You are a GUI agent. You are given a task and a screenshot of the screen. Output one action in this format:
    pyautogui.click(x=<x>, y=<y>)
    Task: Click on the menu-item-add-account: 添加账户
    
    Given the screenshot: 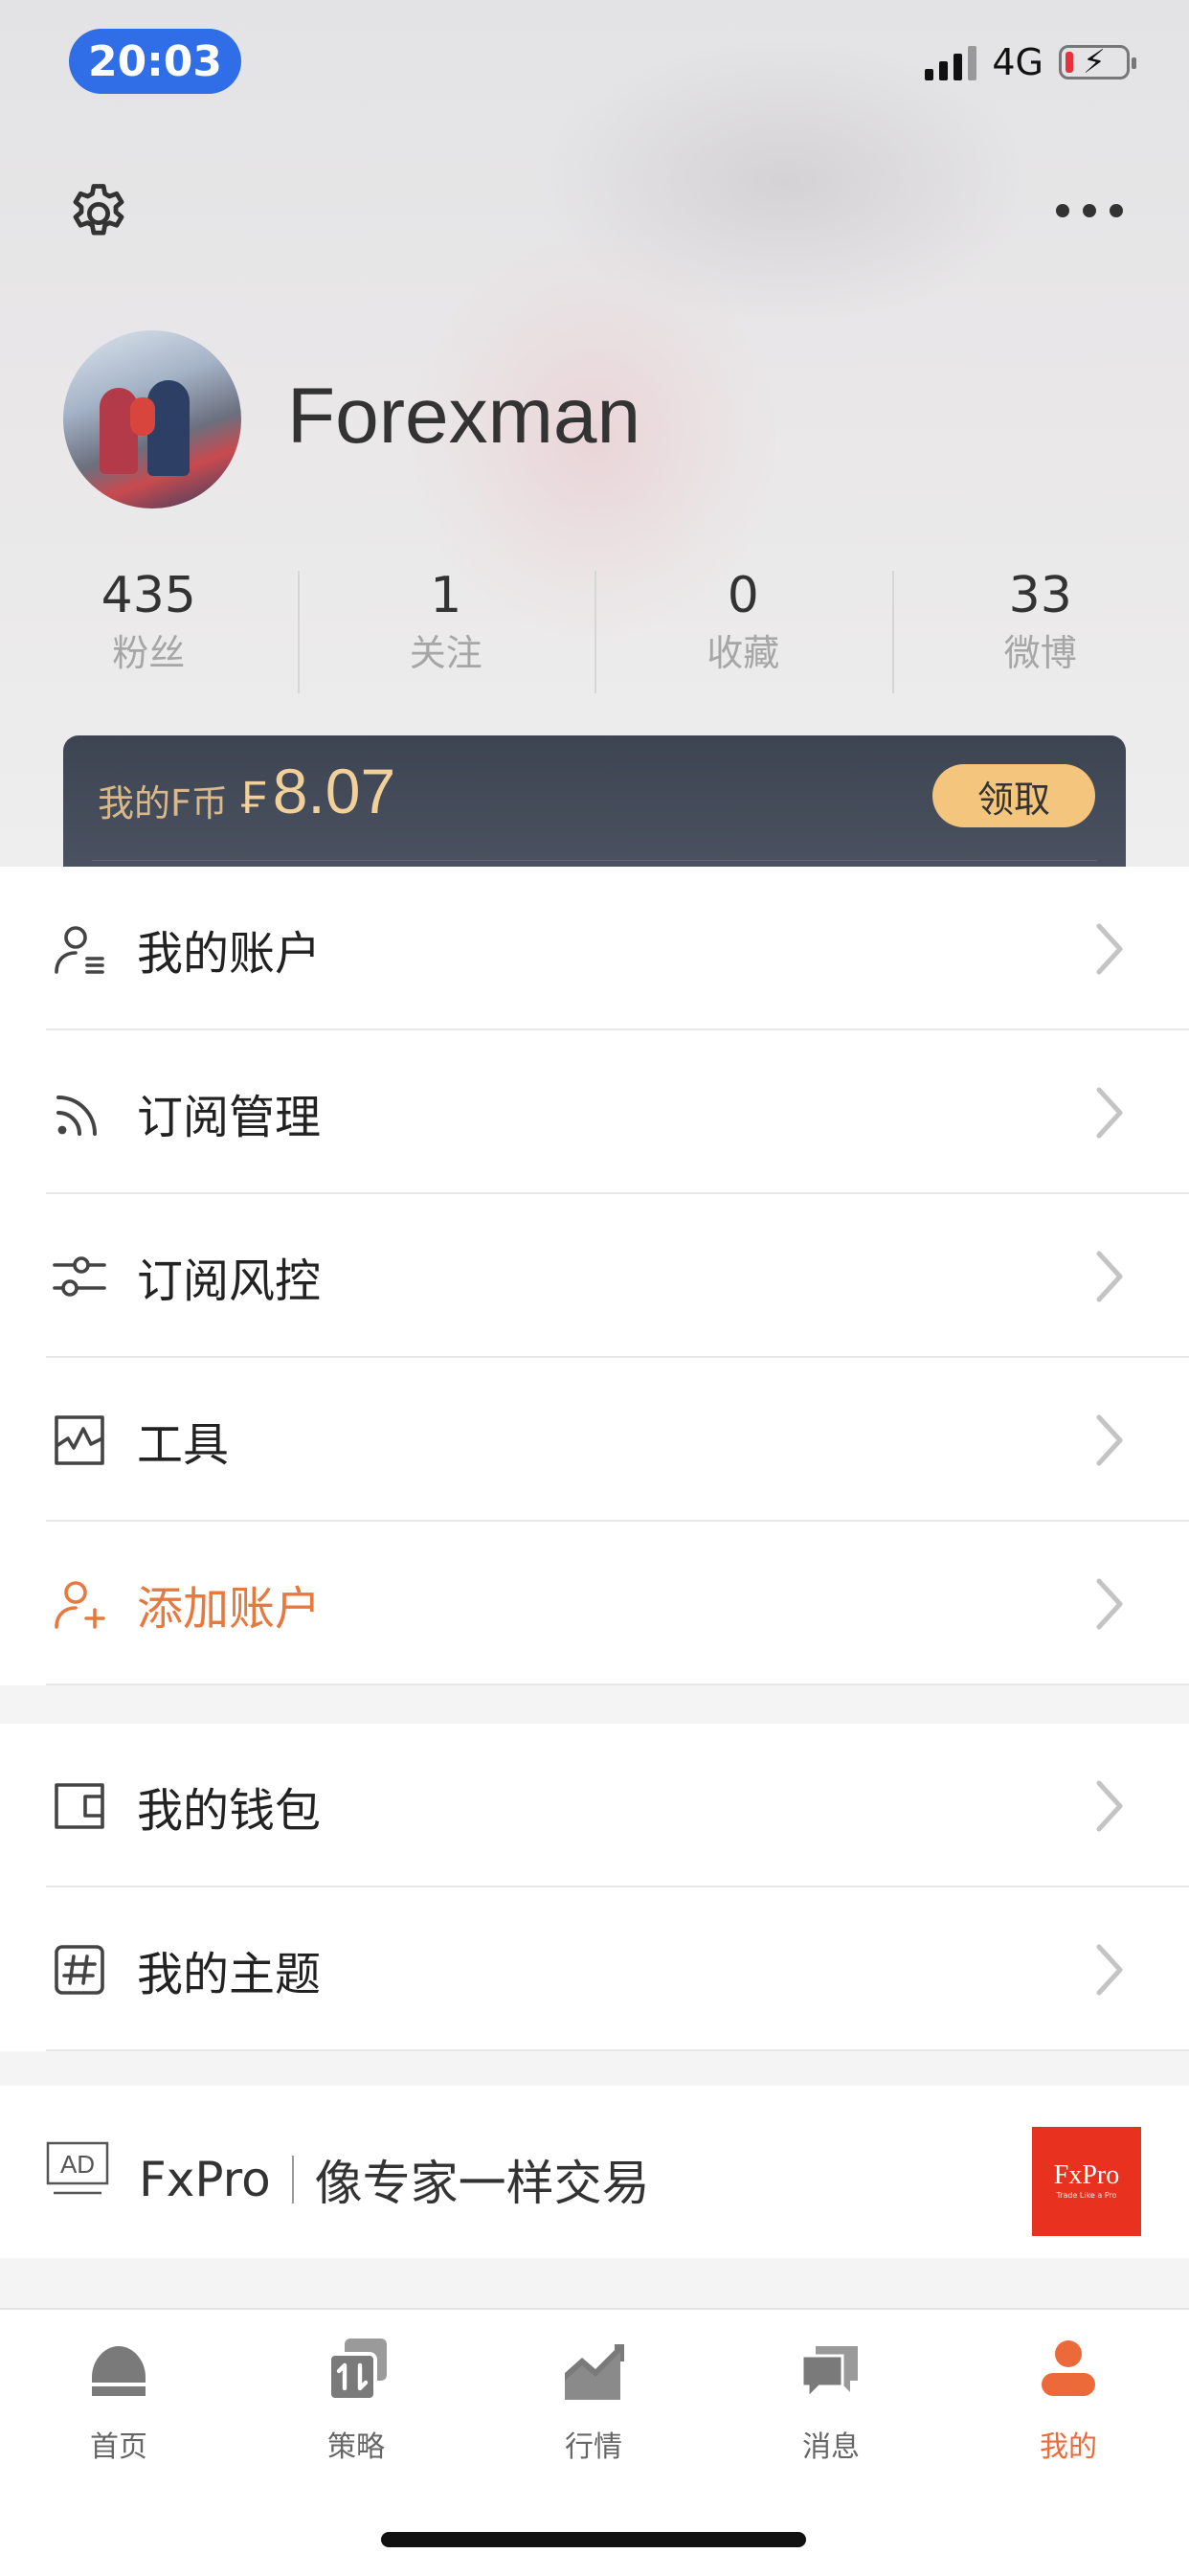 What is the action you would take?
    pyautogui.click(x=594, y=1603)
    